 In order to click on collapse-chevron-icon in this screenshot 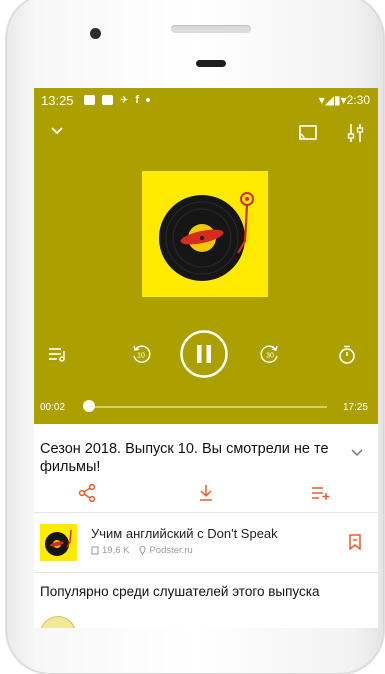, I will do `click(57, 133)`.